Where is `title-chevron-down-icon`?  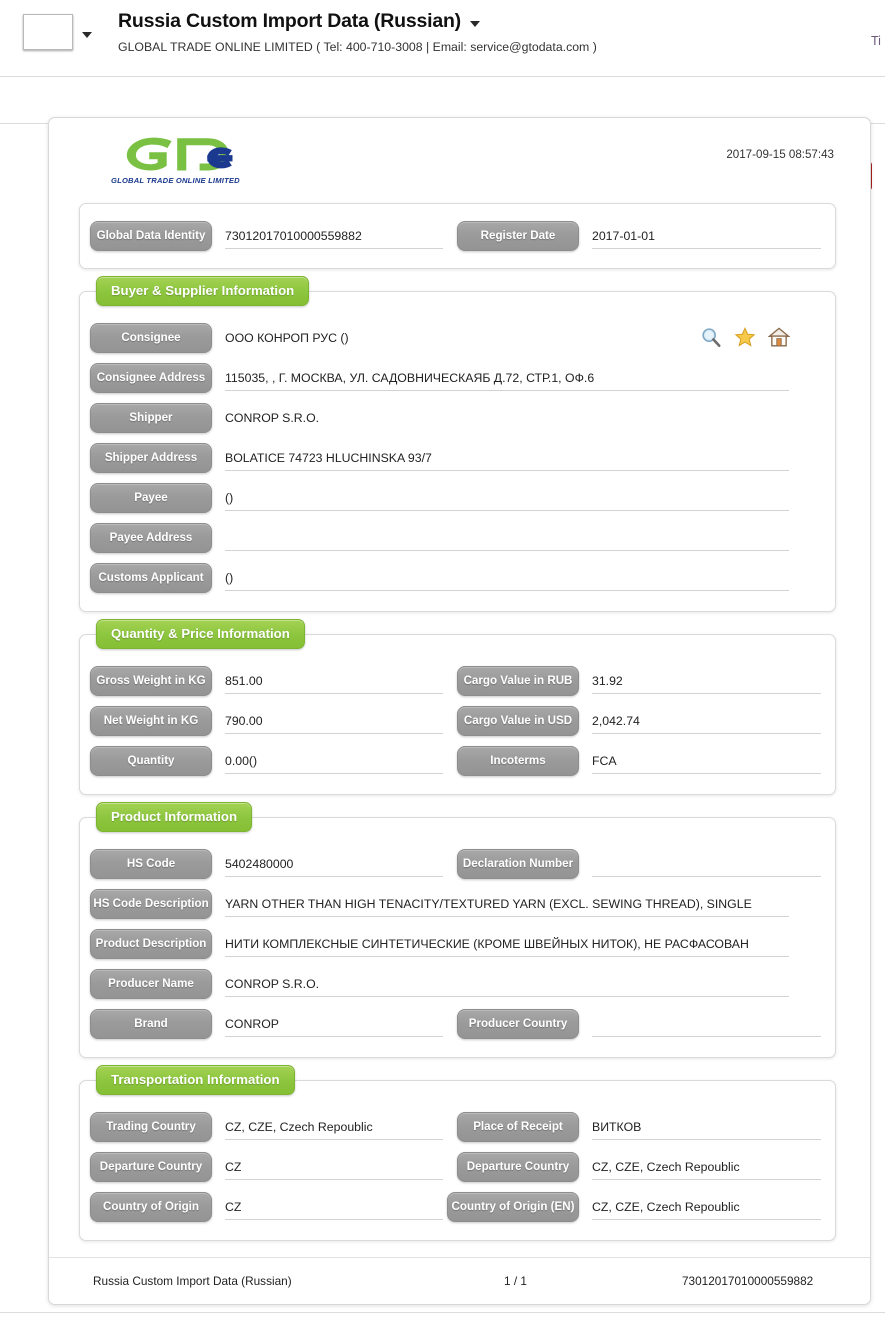 title-chevron-down-icon is located at coordinates (474, 24).